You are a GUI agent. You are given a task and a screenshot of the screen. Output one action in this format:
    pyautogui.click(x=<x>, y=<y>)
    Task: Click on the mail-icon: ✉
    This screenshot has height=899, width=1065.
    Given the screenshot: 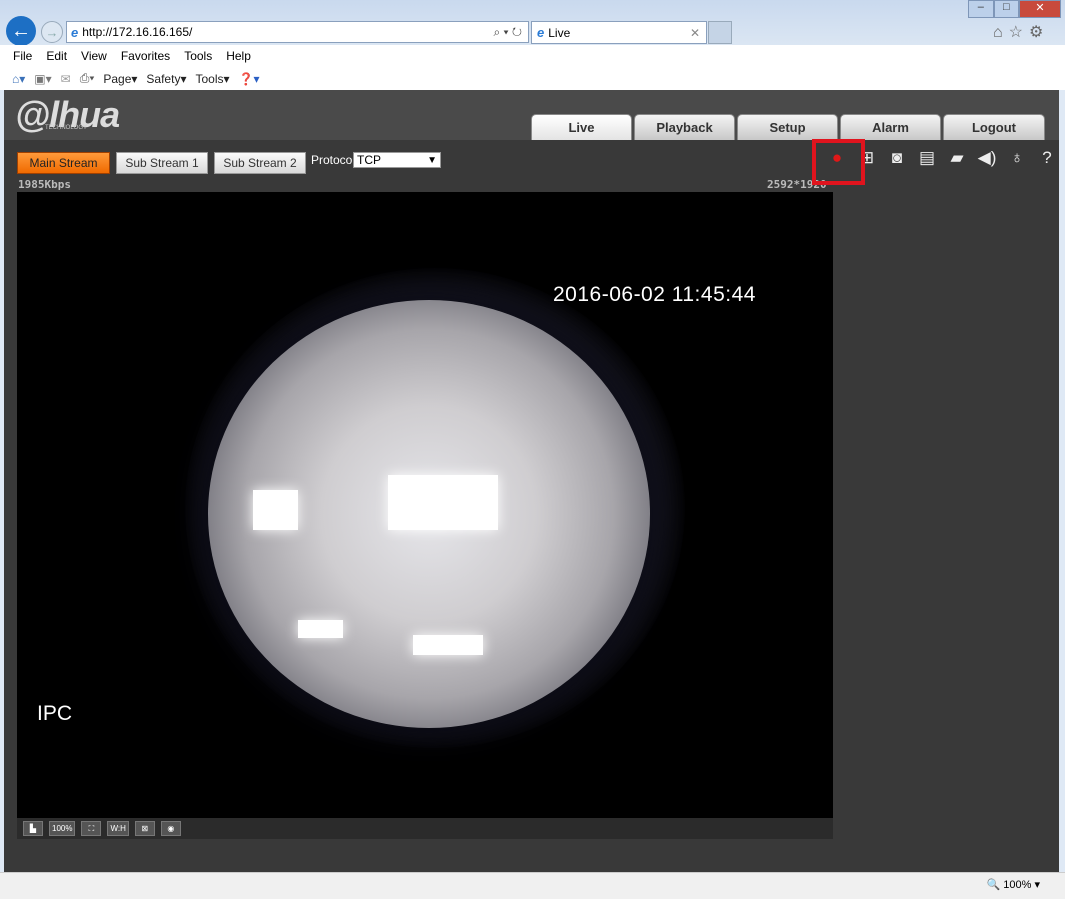 What is the action you would take?
    pyautogui.click(x=66, y=79)
    